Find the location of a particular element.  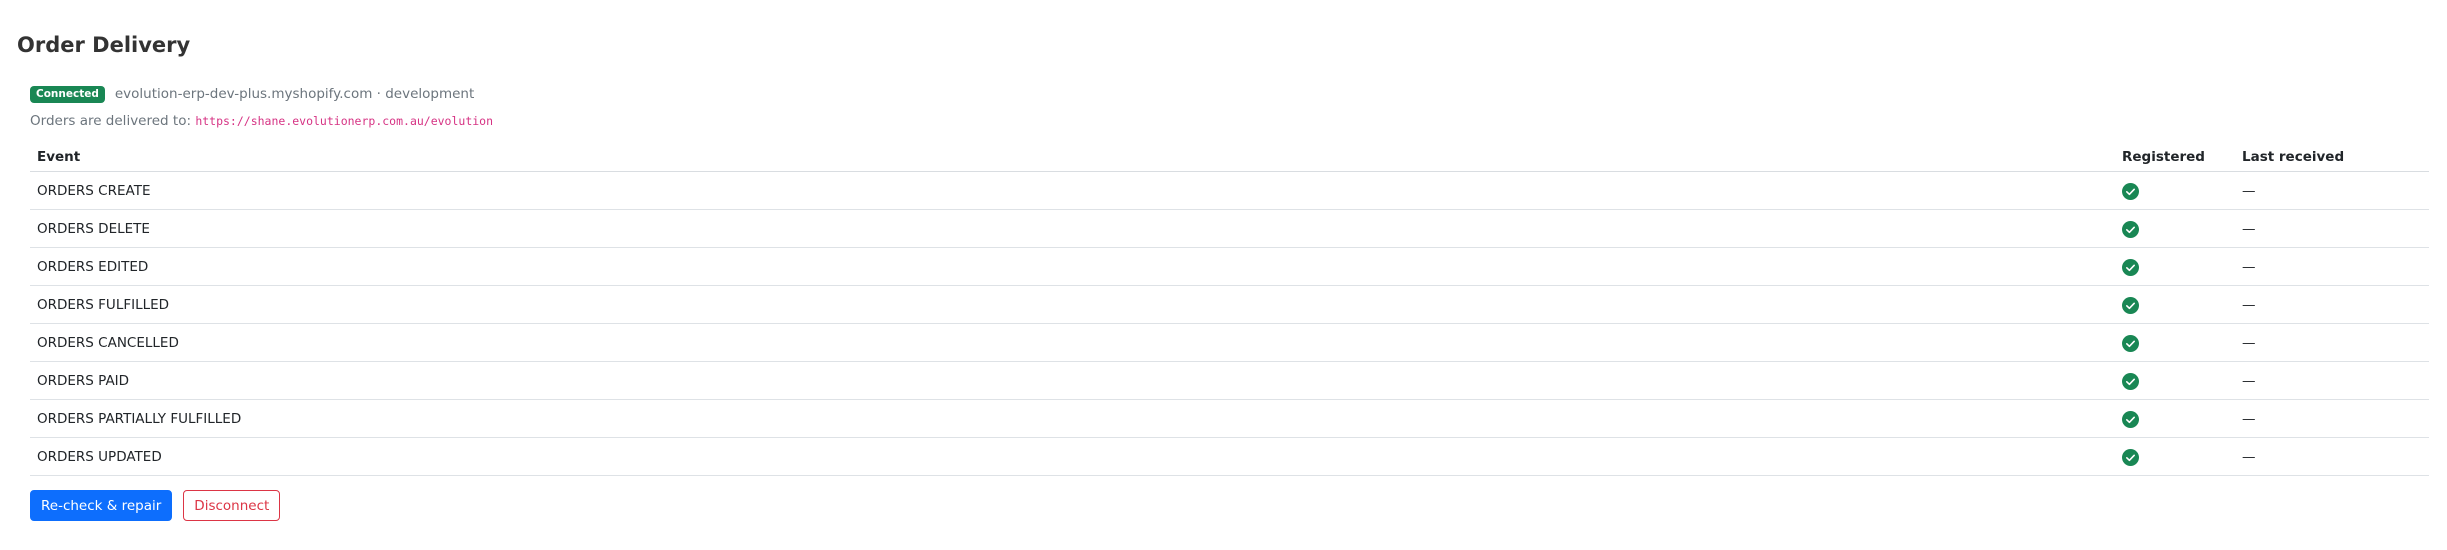

header-event: Event is located at coordinates (1072, 157).